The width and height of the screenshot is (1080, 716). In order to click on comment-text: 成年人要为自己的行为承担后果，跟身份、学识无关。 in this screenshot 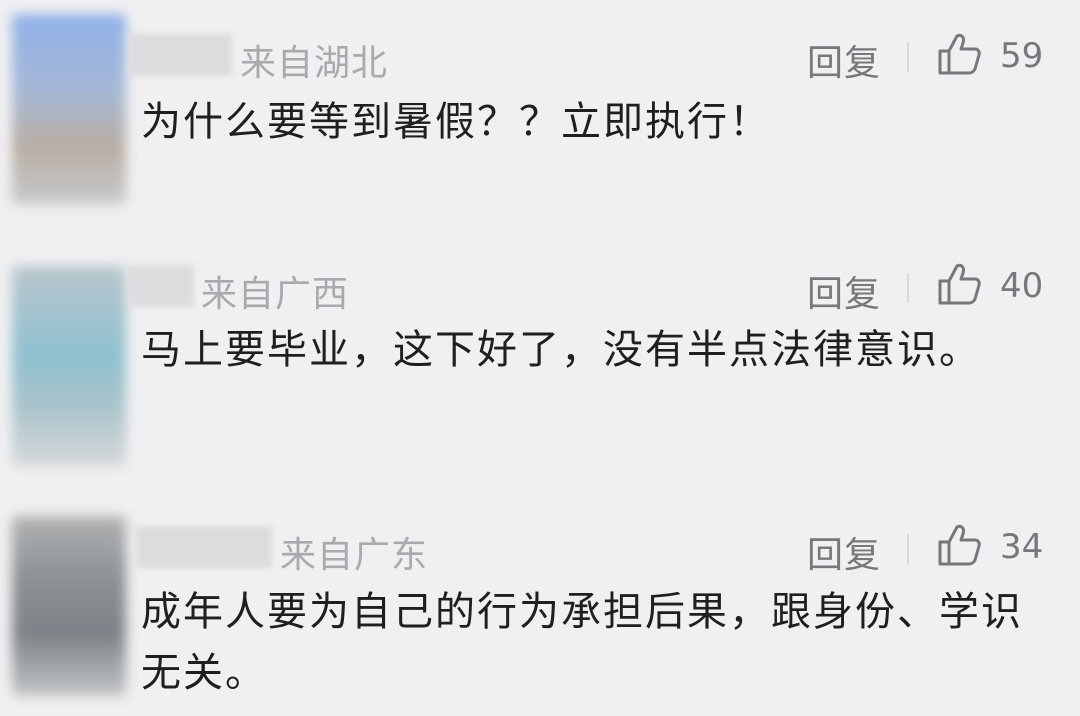, I will do `click(582, 642)`.